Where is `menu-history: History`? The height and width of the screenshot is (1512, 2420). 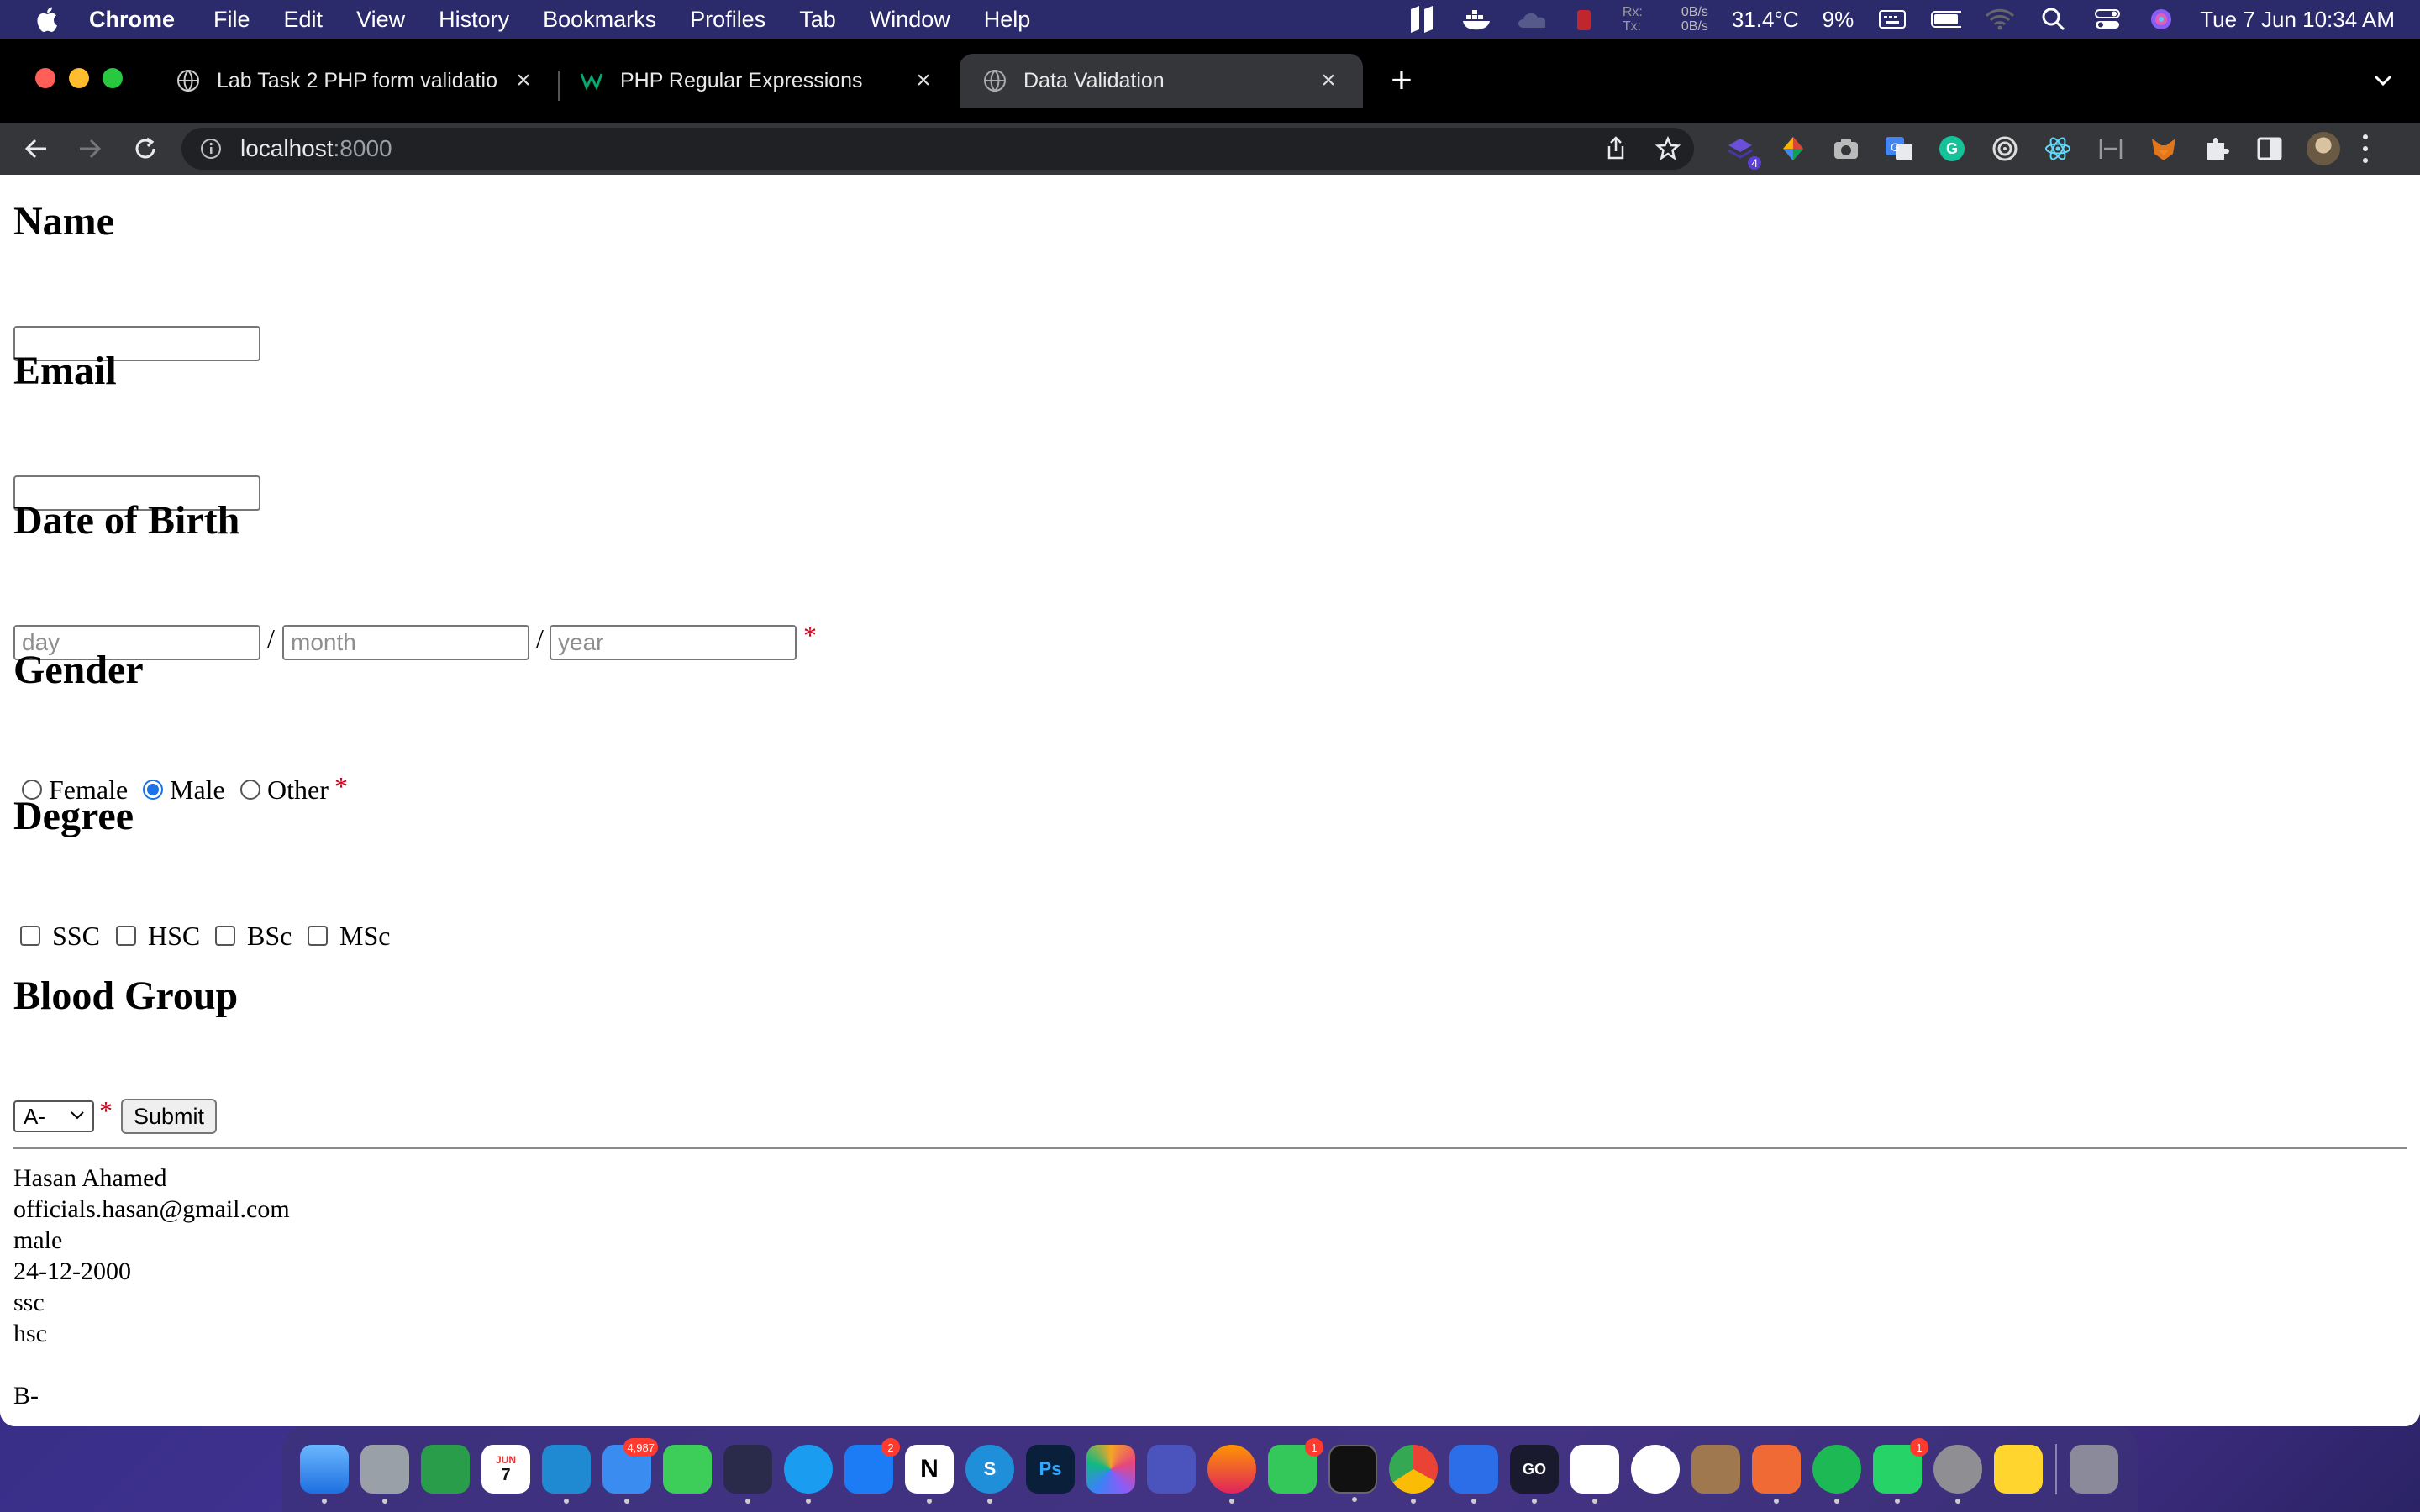 menu-history: History is located at coordinates (474, 20).